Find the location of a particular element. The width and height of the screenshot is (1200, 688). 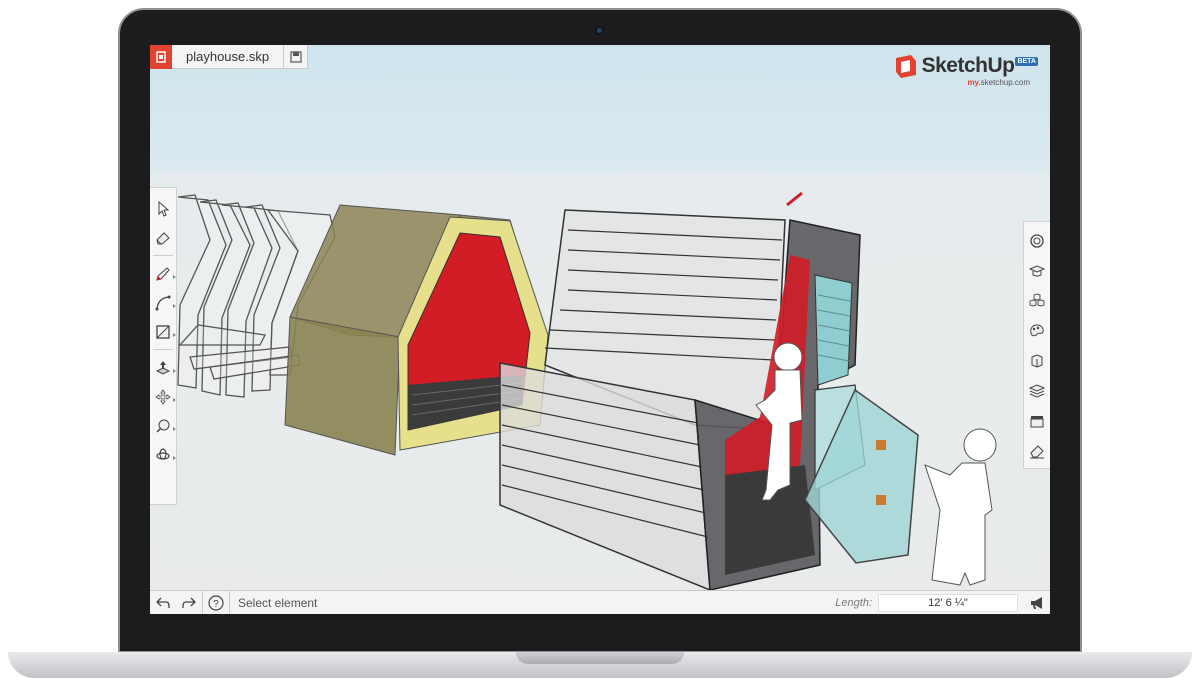

status-bar: ? Select element Length: 12' 6 ¼" is located at coordinates (600, 602).